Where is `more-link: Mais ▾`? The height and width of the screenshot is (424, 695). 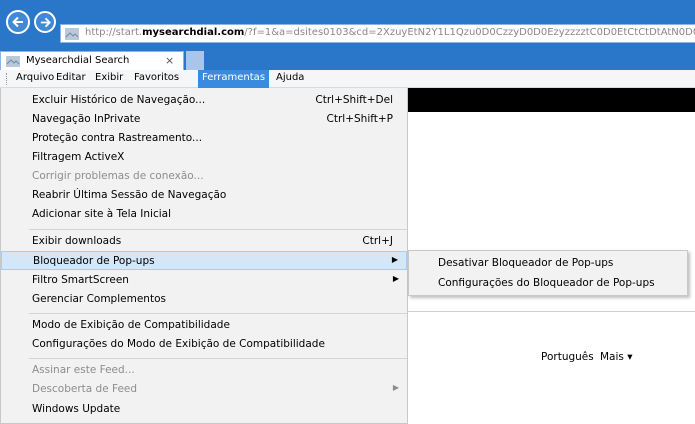 more-link: Mais ▾ is located at coordinates (616, 357).